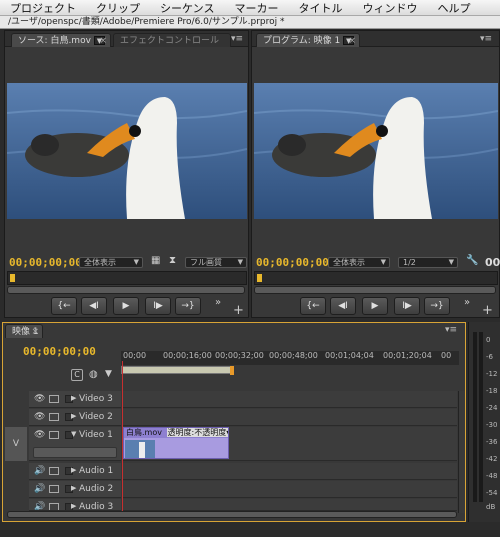 This screenshot has width=500, height=537. I want to click on tab-source: ソース: 白鳥.mov ▼ ×, so click(61, 40).